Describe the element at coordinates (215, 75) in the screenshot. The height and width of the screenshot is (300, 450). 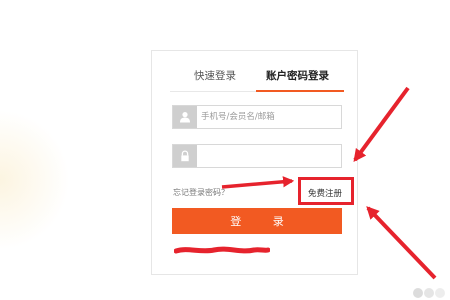
I see `tab-quick-login: 快速登录` at that location.